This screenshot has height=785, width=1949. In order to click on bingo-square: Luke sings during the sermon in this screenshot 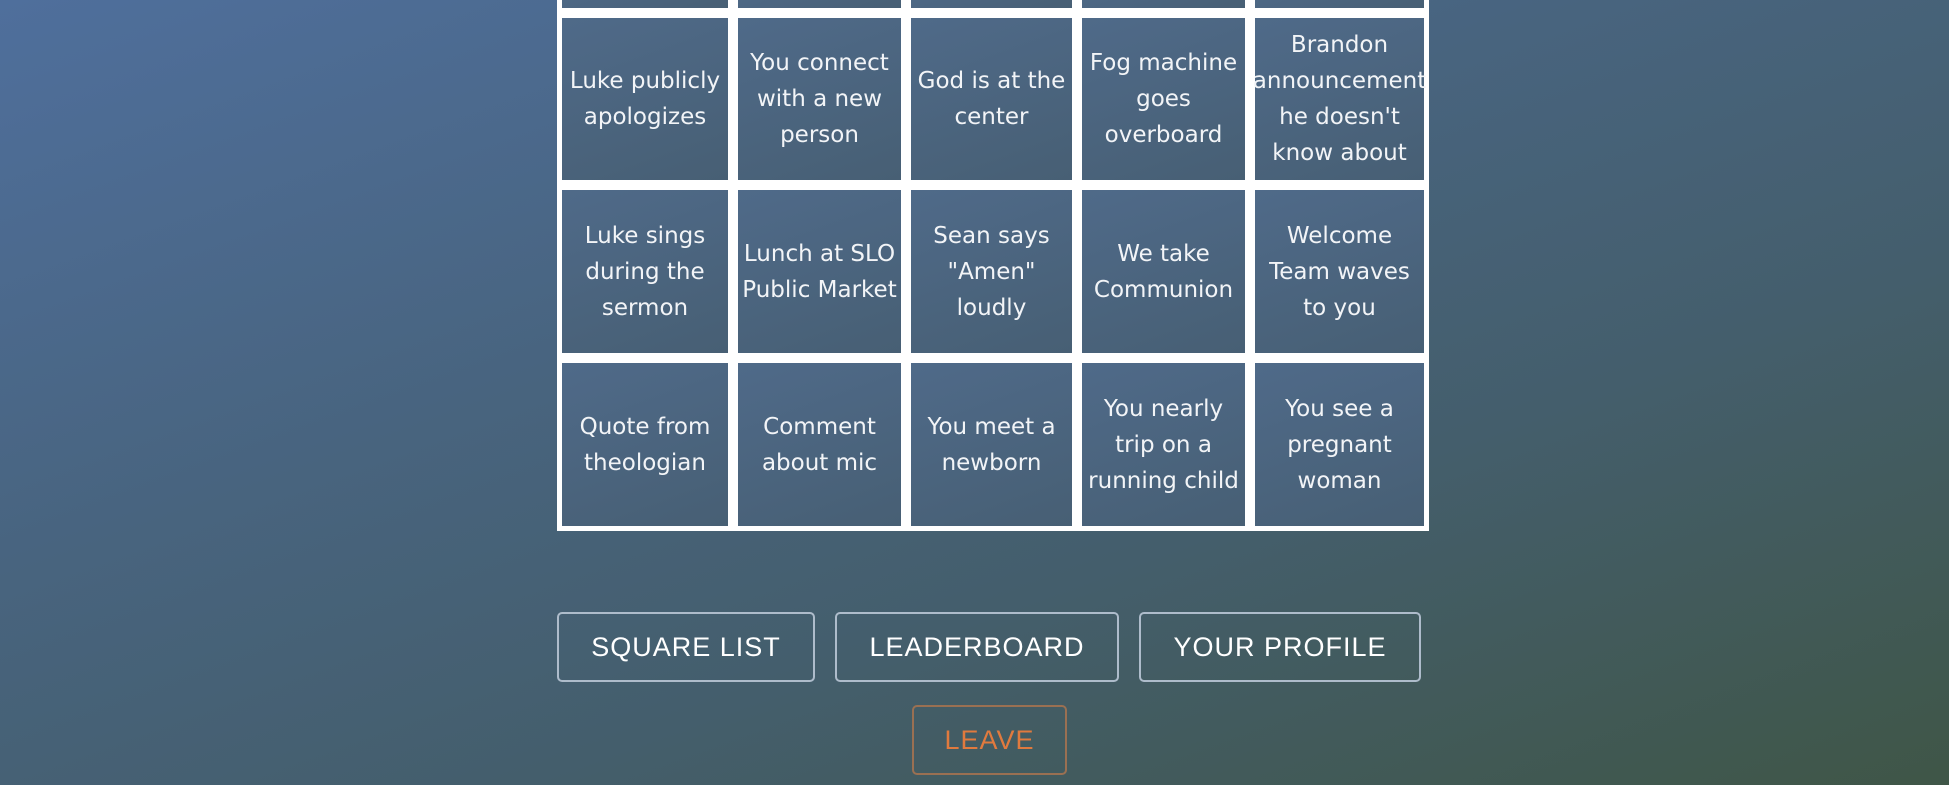, I will do `click(645, 271)`.